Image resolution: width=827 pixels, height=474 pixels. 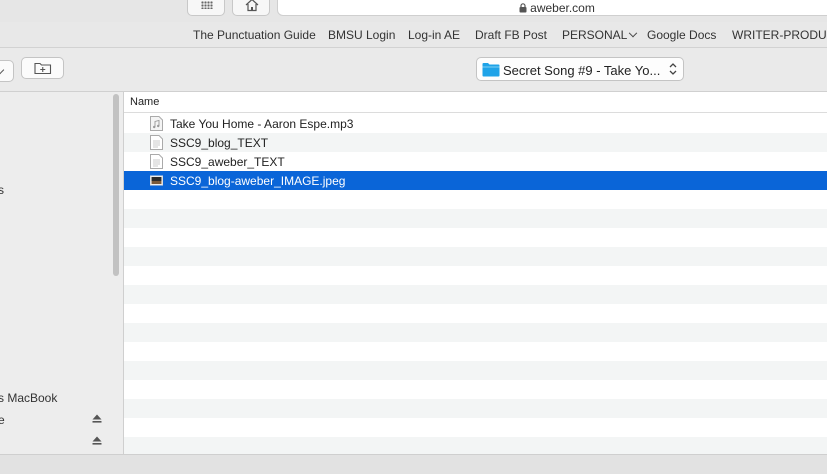 I want to click on home-button, so click(x=251, y=8).